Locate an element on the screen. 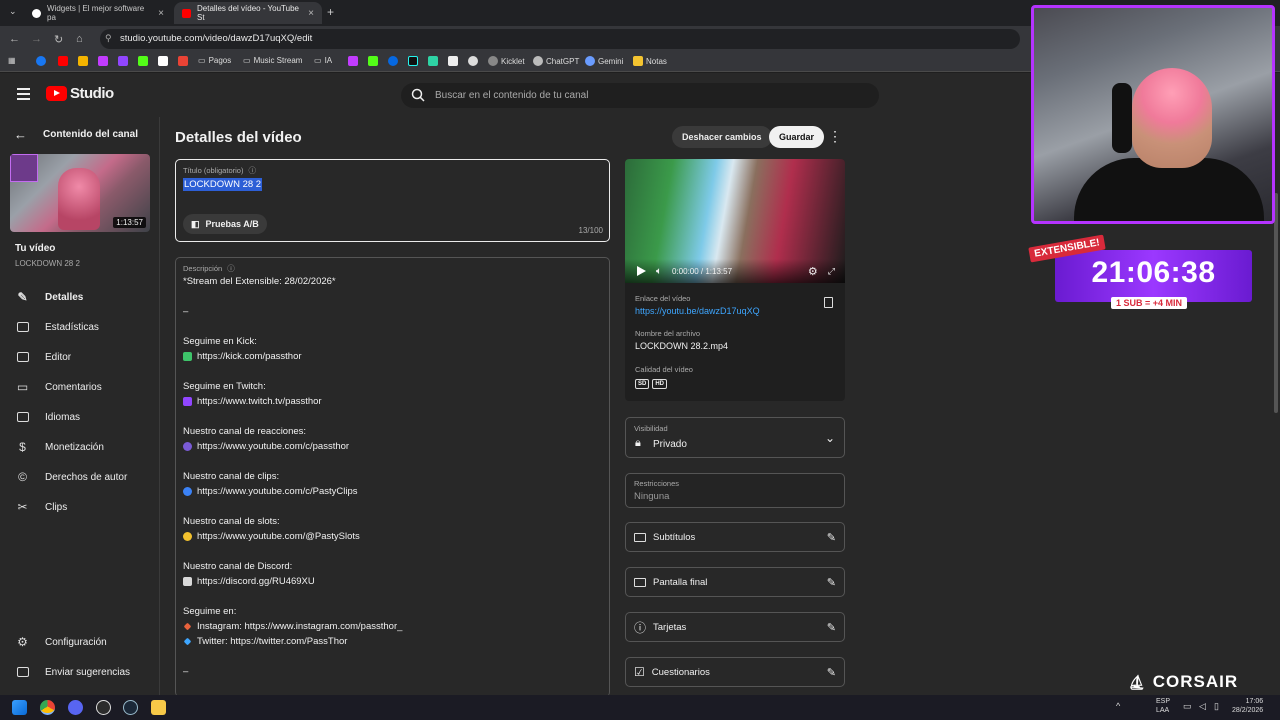 The image size is (1280, 720). bookmark-youtube-icon is located at coordinates (63, 61).